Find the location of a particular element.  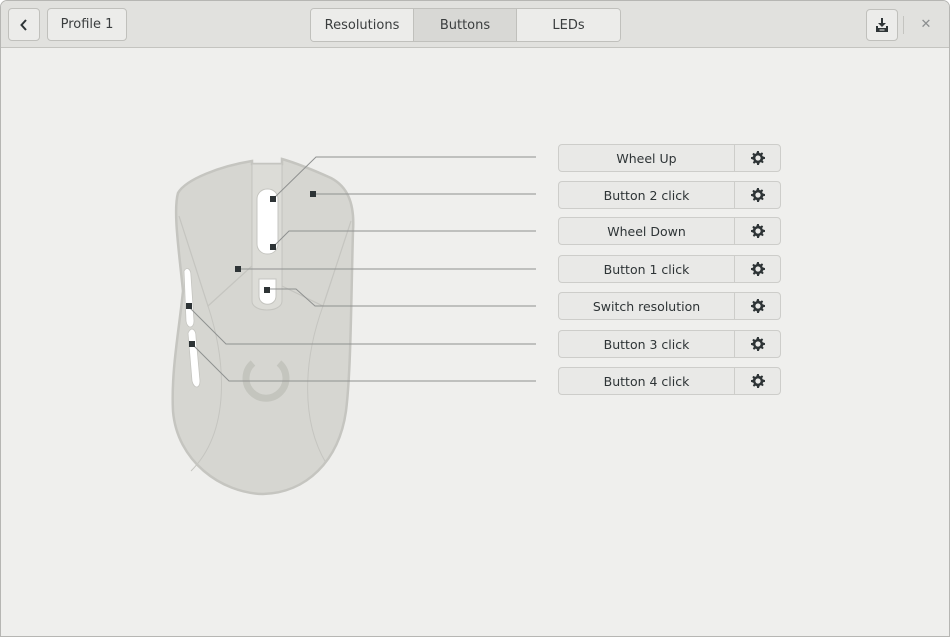

button-row: Button 1 click is located at coordinates (669, 269).